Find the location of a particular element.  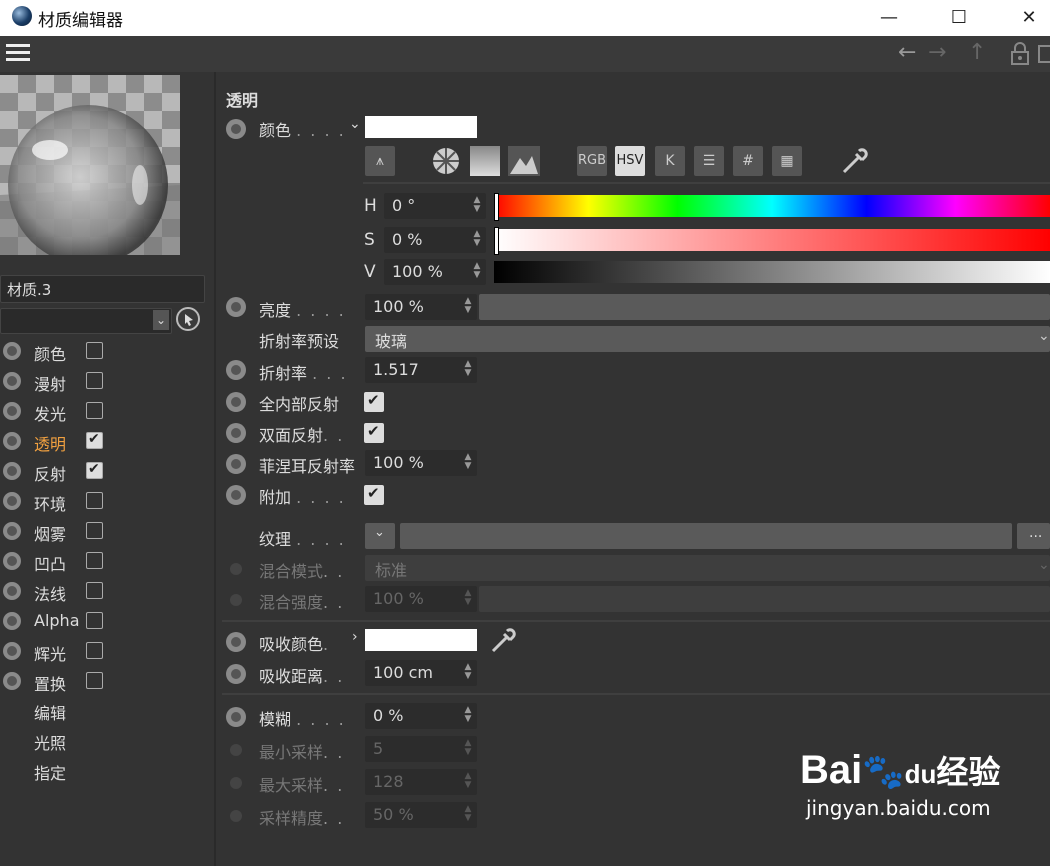

channel-item: 漫射 is located at coordinates (107, 381).